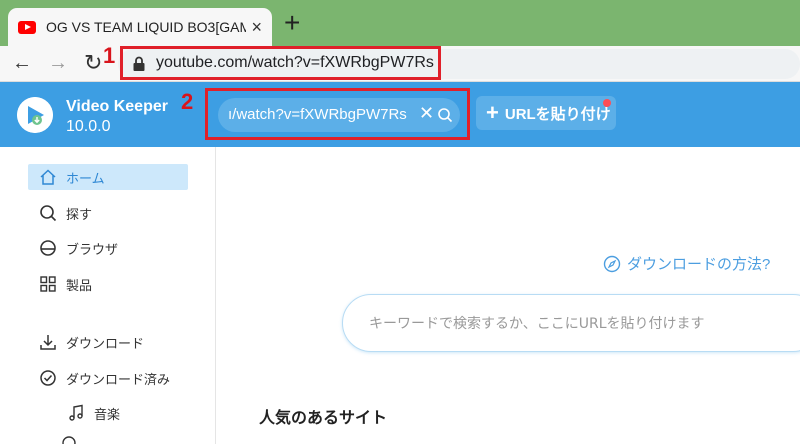 This screenshot has width=800, height=444. I want to click on sidebar-item-download: ダウンロード, so click(108, 342).